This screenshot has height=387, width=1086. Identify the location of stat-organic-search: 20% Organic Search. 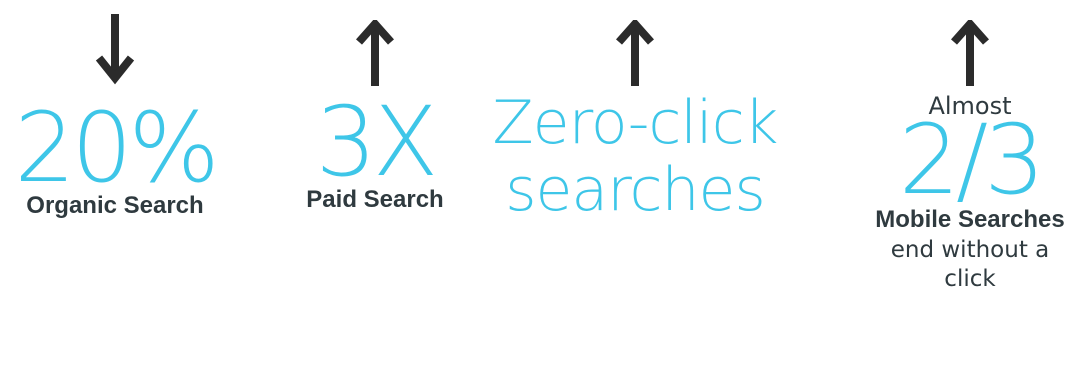
(115, 110).